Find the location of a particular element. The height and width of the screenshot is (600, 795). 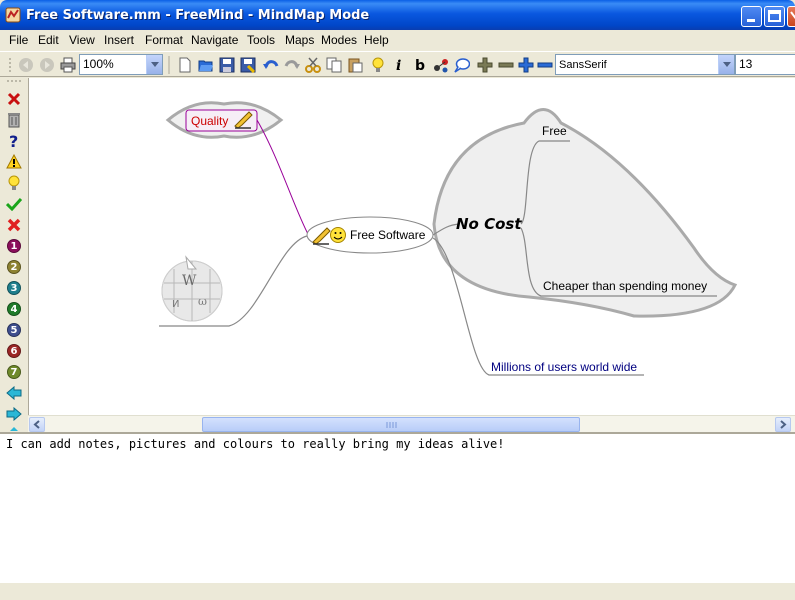

chevron-right-icon is located at coordinates (783, 424).